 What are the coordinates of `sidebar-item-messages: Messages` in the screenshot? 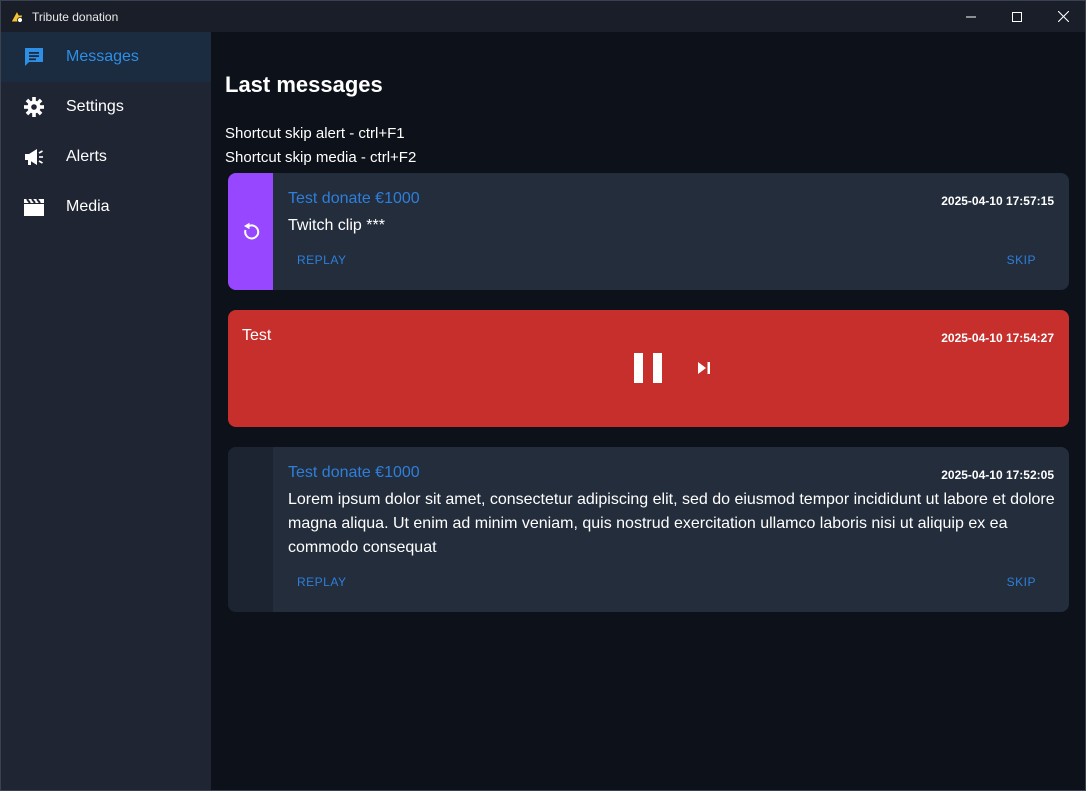 It's located at (106, 57).